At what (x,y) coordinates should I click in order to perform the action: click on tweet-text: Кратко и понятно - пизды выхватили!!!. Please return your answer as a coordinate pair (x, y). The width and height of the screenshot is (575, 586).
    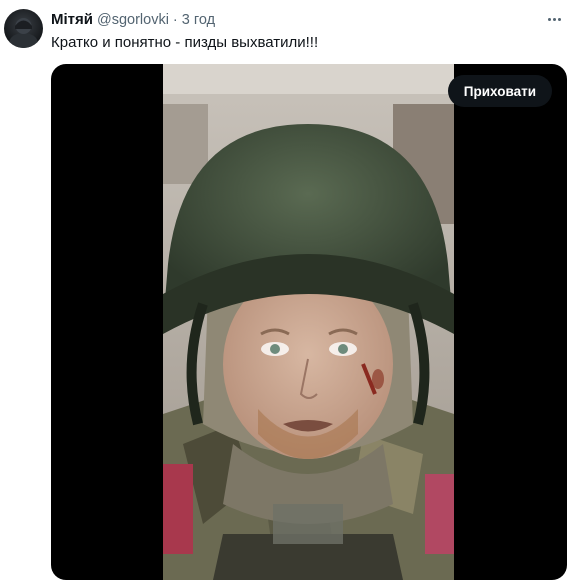
    Looking at the image, I should click on (185, 42).